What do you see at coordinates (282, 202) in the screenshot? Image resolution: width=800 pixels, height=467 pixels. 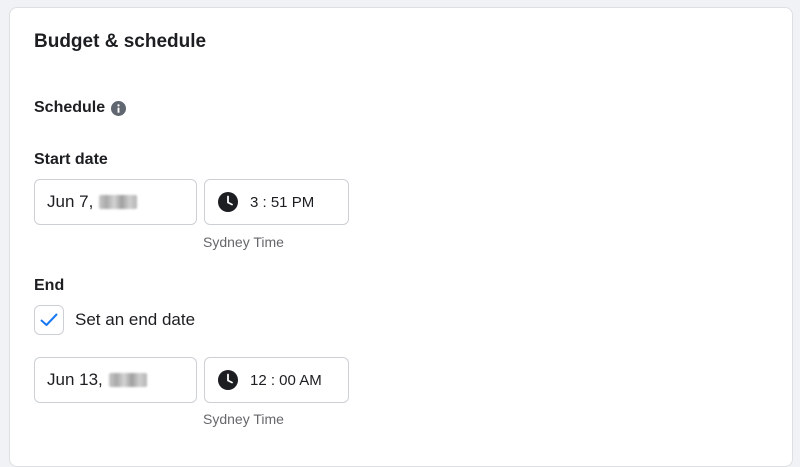 I see `start-time-value: 3 : 51 PM` at bounding box center [282, 202].